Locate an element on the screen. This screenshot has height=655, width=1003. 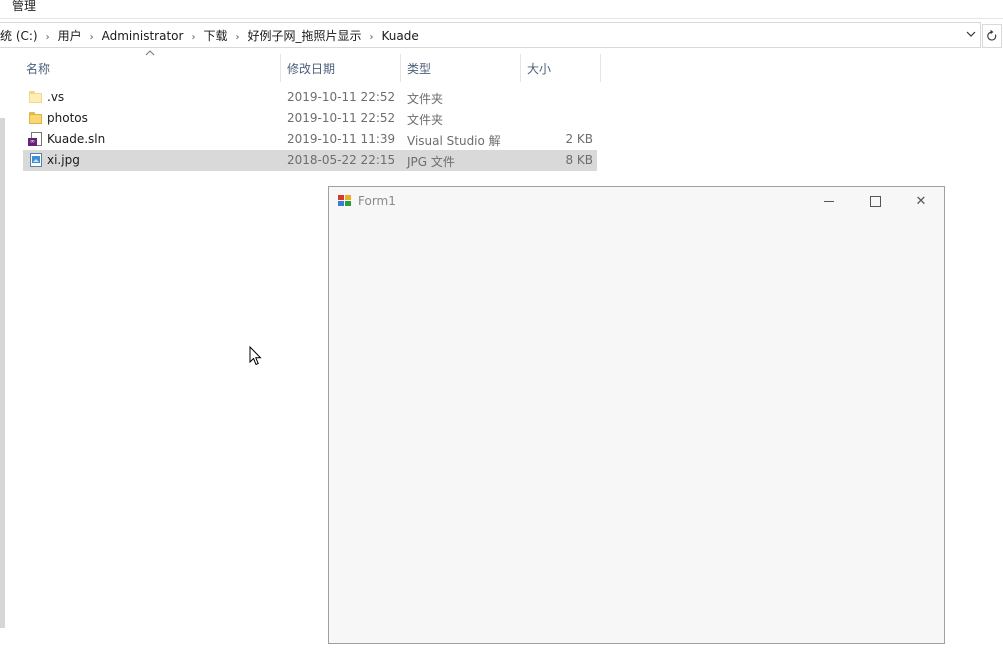
breadcrumb-administrator: Administrator is located at coordinates (143, 36).